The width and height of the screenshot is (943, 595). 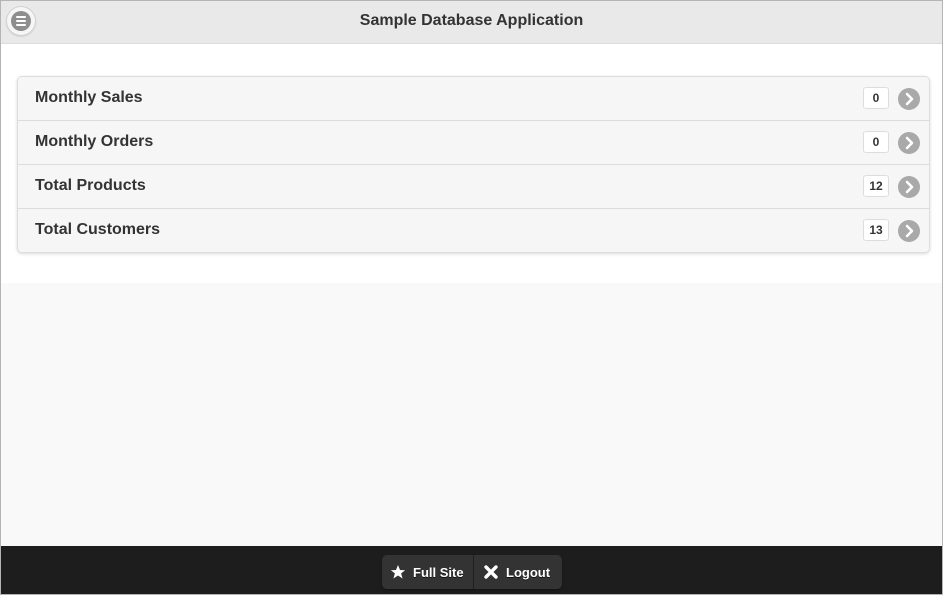 What do you see at coordinates (491, 572) in the screenshot?
I see `close-icon` at bounding box center [491, 572].